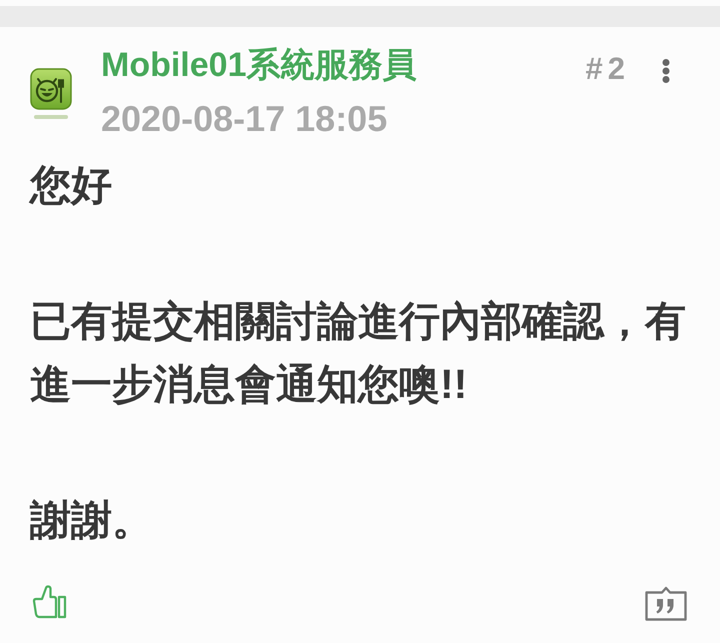 This screenshot has width=720, height=643. What do you see at coordinates (49, 602) in the screenshot?
I see `thumbs-up-icon` at bounding box center [49, 602].